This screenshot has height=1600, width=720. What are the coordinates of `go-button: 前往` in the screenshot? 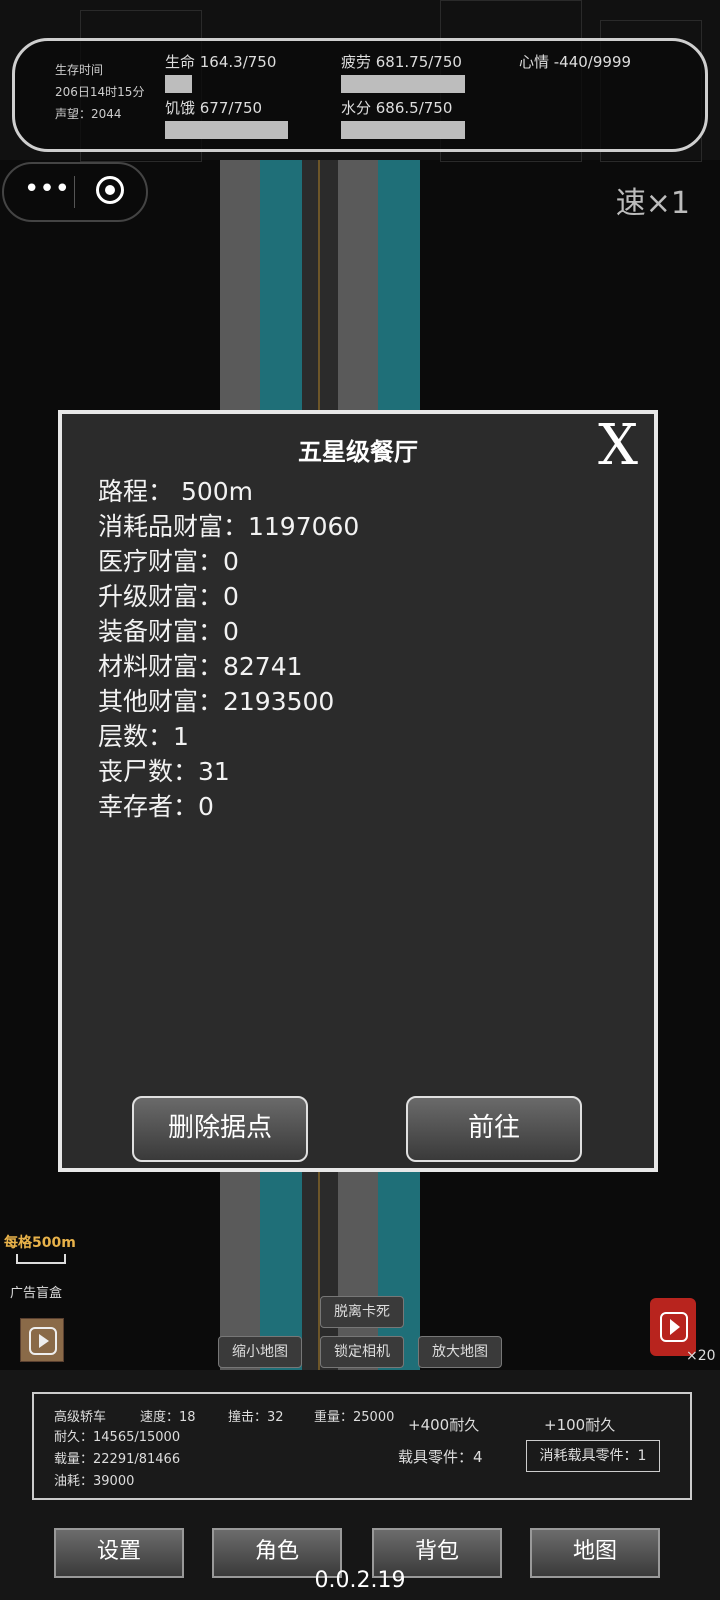 It's located at (494, 1129).